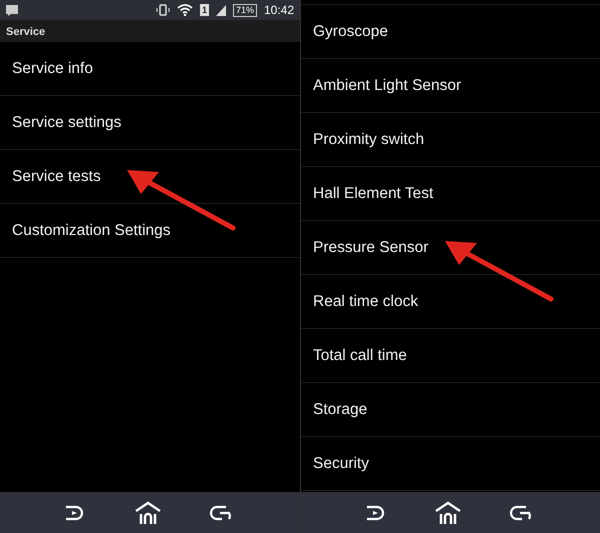 This screenshot has width=600, height=533. What do you see at coordinates (450, 356) in the screenshot?
I see `menu-item: Total call time` at bounding box center [450, 356].